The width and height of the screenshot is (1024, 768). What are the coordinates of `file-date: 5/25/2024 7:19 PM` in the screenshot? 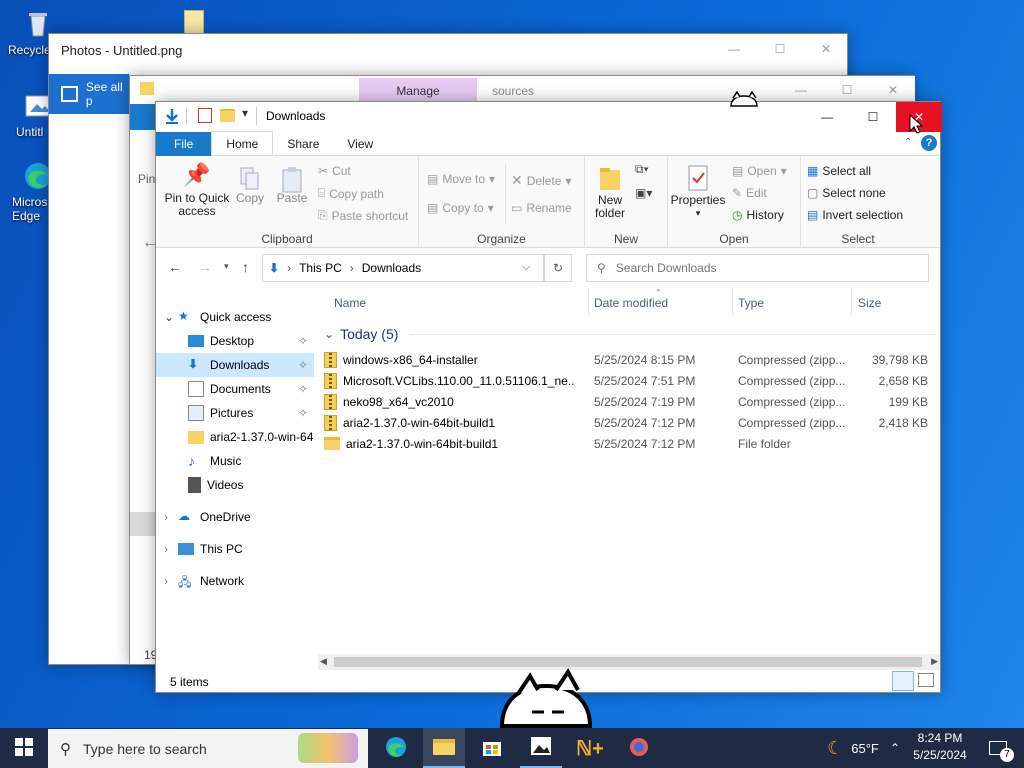 It's located at (645, 401).